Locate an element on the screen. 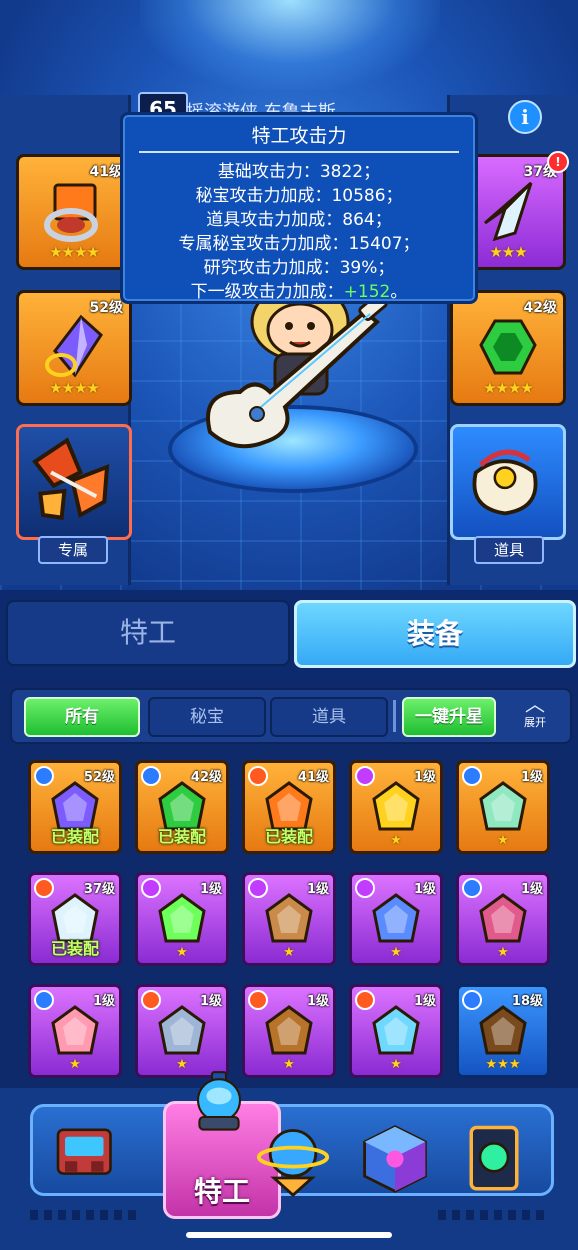  equipped-slot-left-1: 41级 ★★★★ is located at coordinates (74, 212).